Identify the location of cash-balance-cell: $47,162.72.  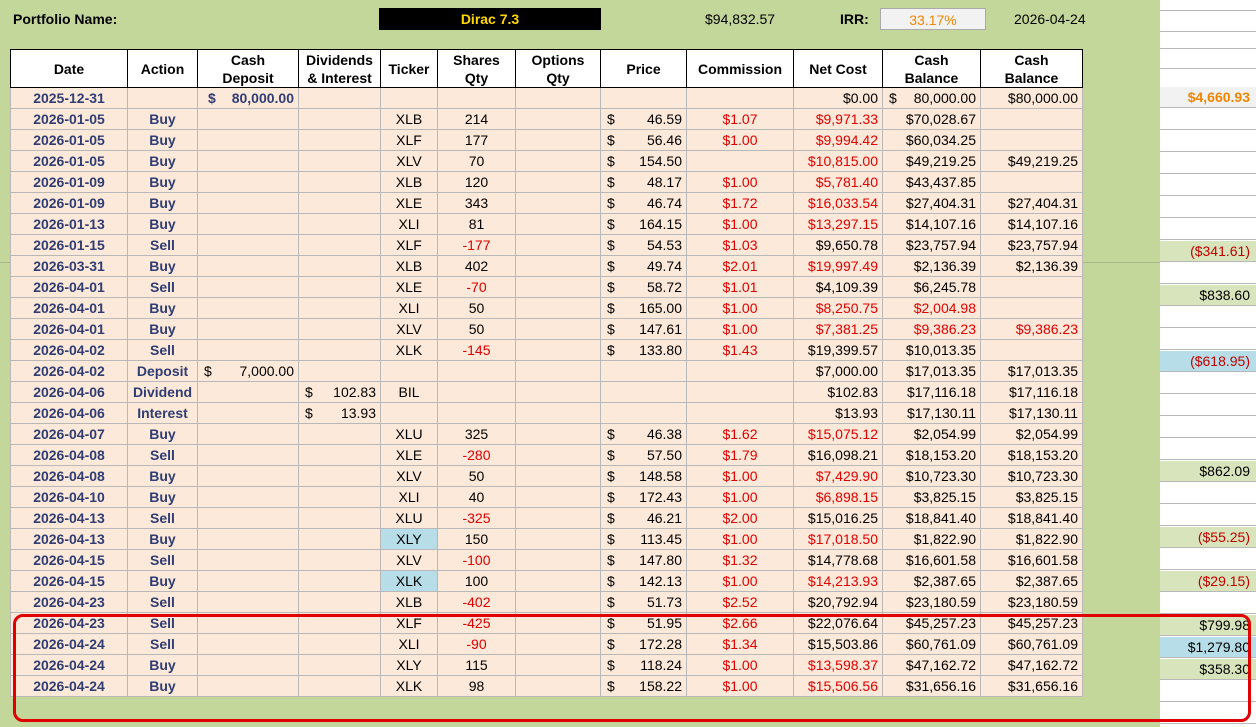
(931, 665).